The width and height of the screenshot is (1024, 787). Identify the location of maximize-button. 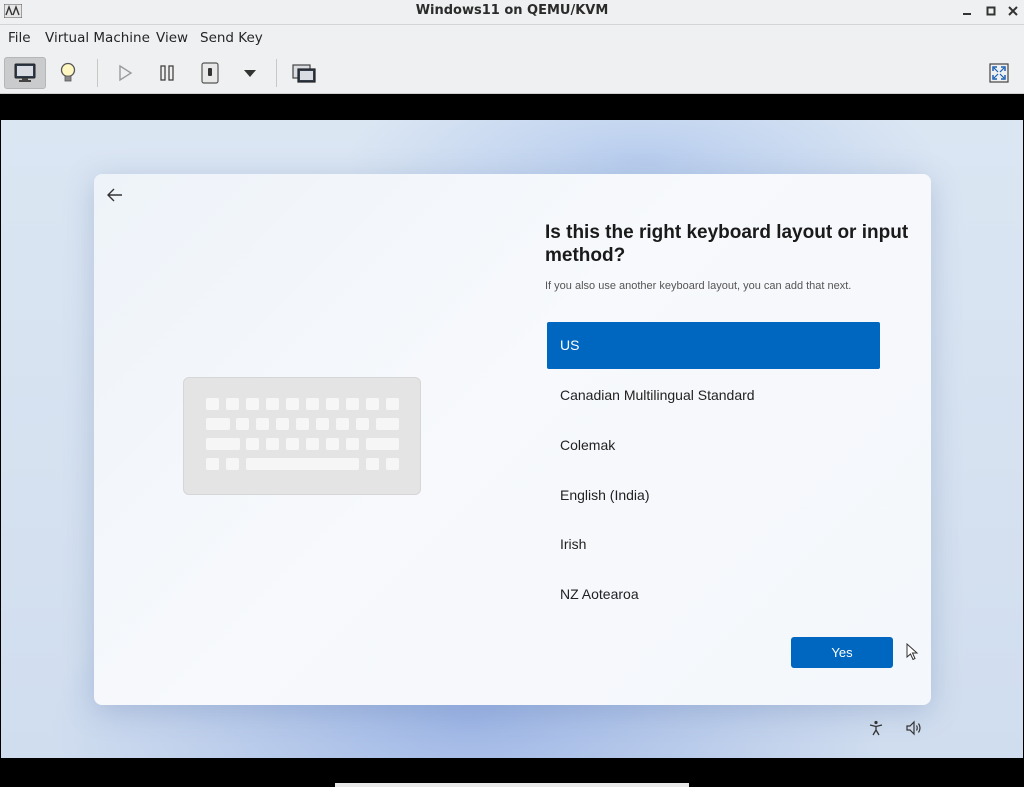
(991, 12).